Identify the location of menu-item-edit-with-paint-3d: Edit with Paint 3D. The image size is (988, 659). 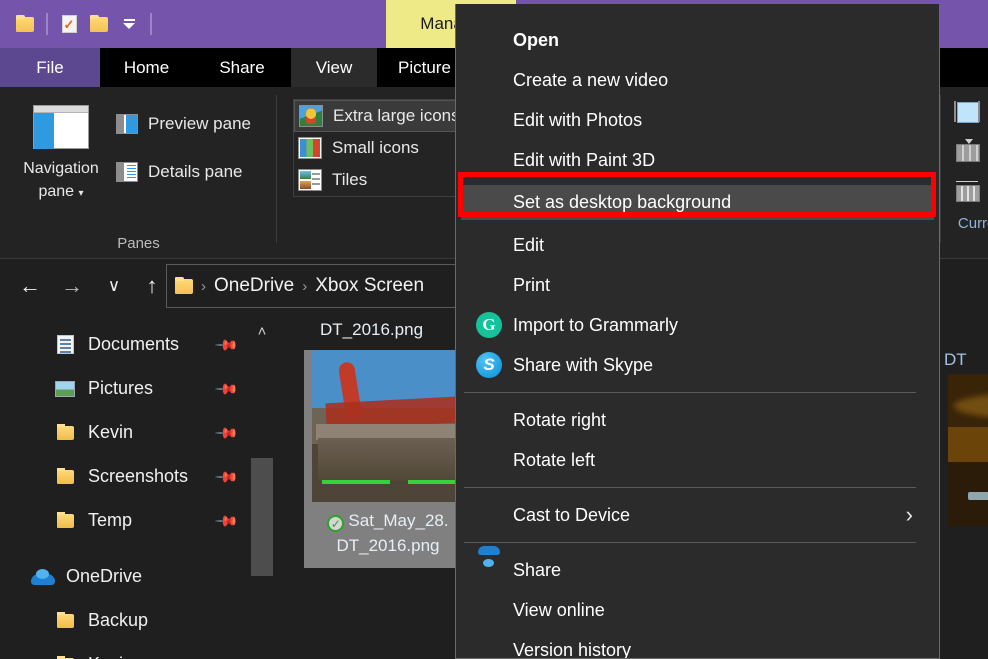
(697, 160).